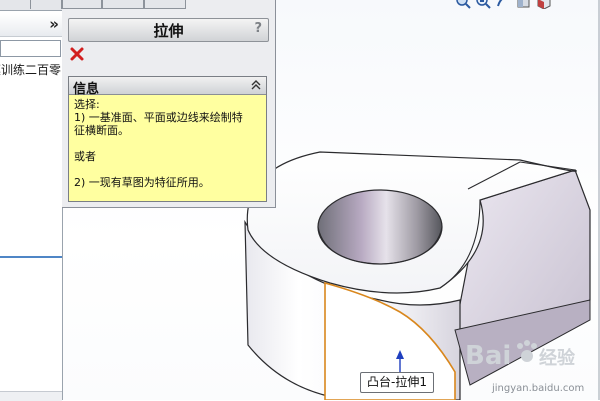  I want to click on previous-view-icon, so click(503, 4).